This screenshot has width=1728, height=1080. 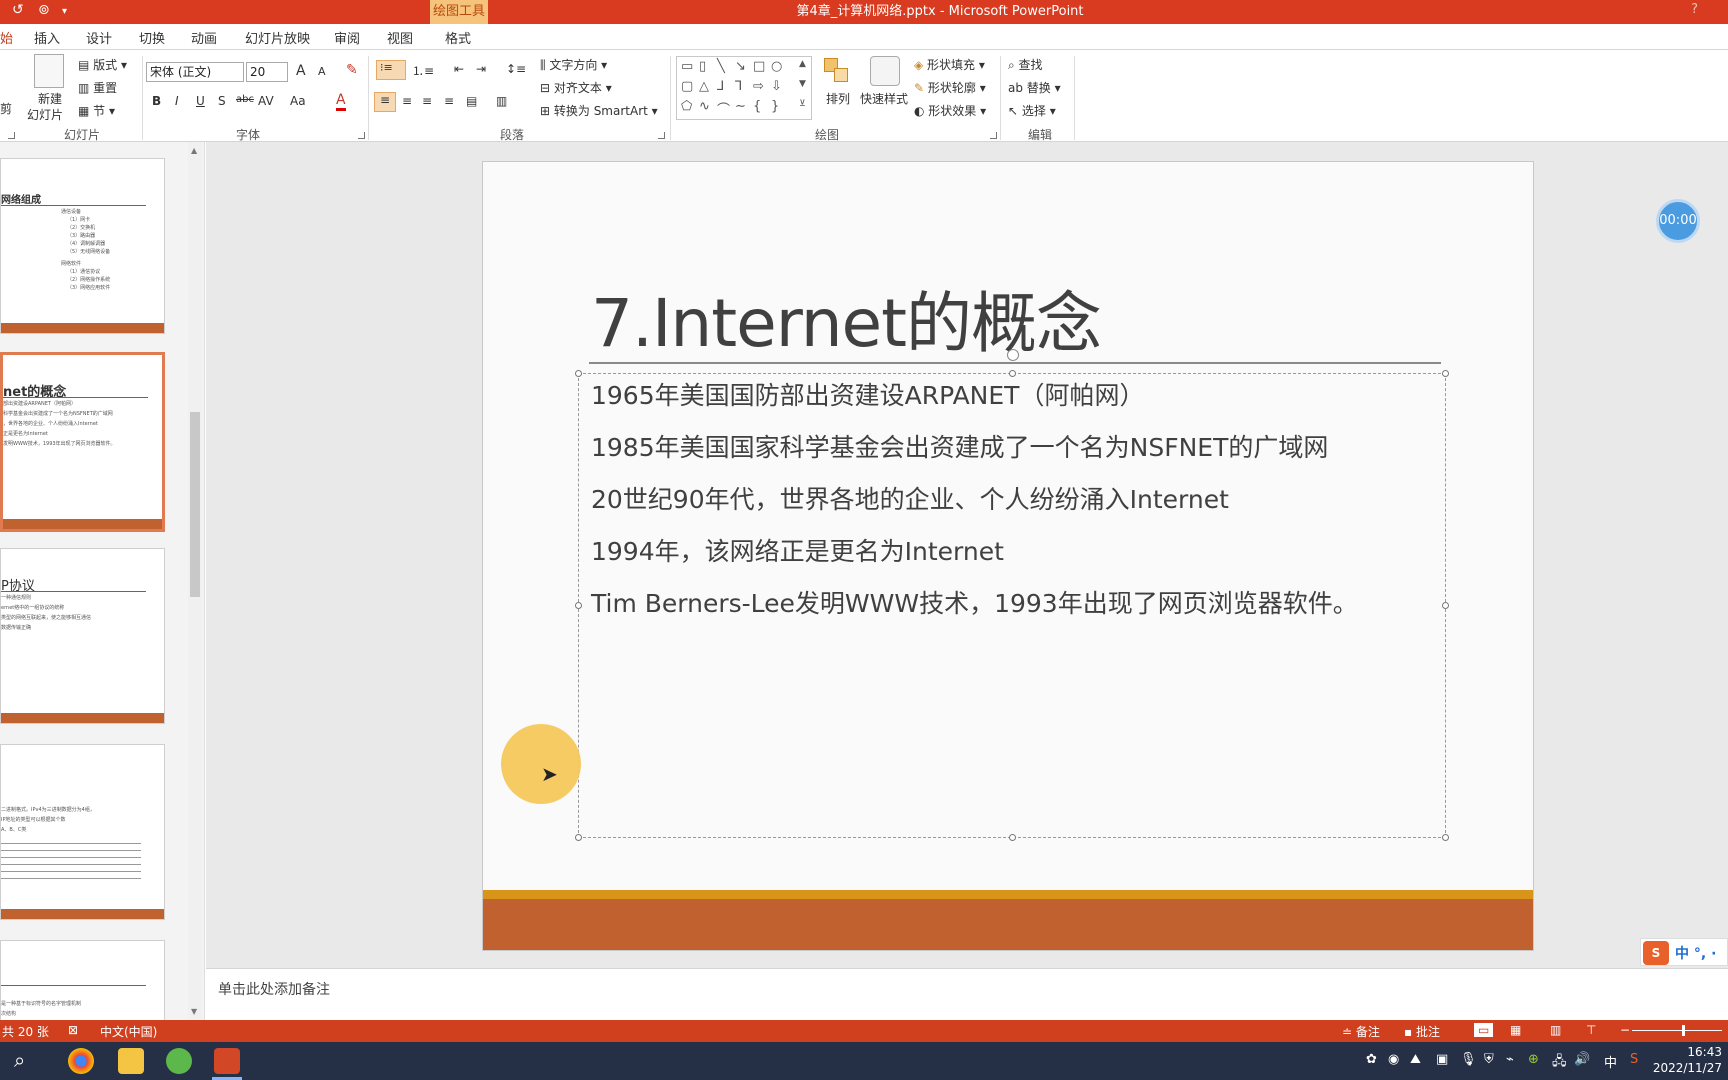 I want to click on right-brace-shape-icon: }, so click(x=775, y=106).